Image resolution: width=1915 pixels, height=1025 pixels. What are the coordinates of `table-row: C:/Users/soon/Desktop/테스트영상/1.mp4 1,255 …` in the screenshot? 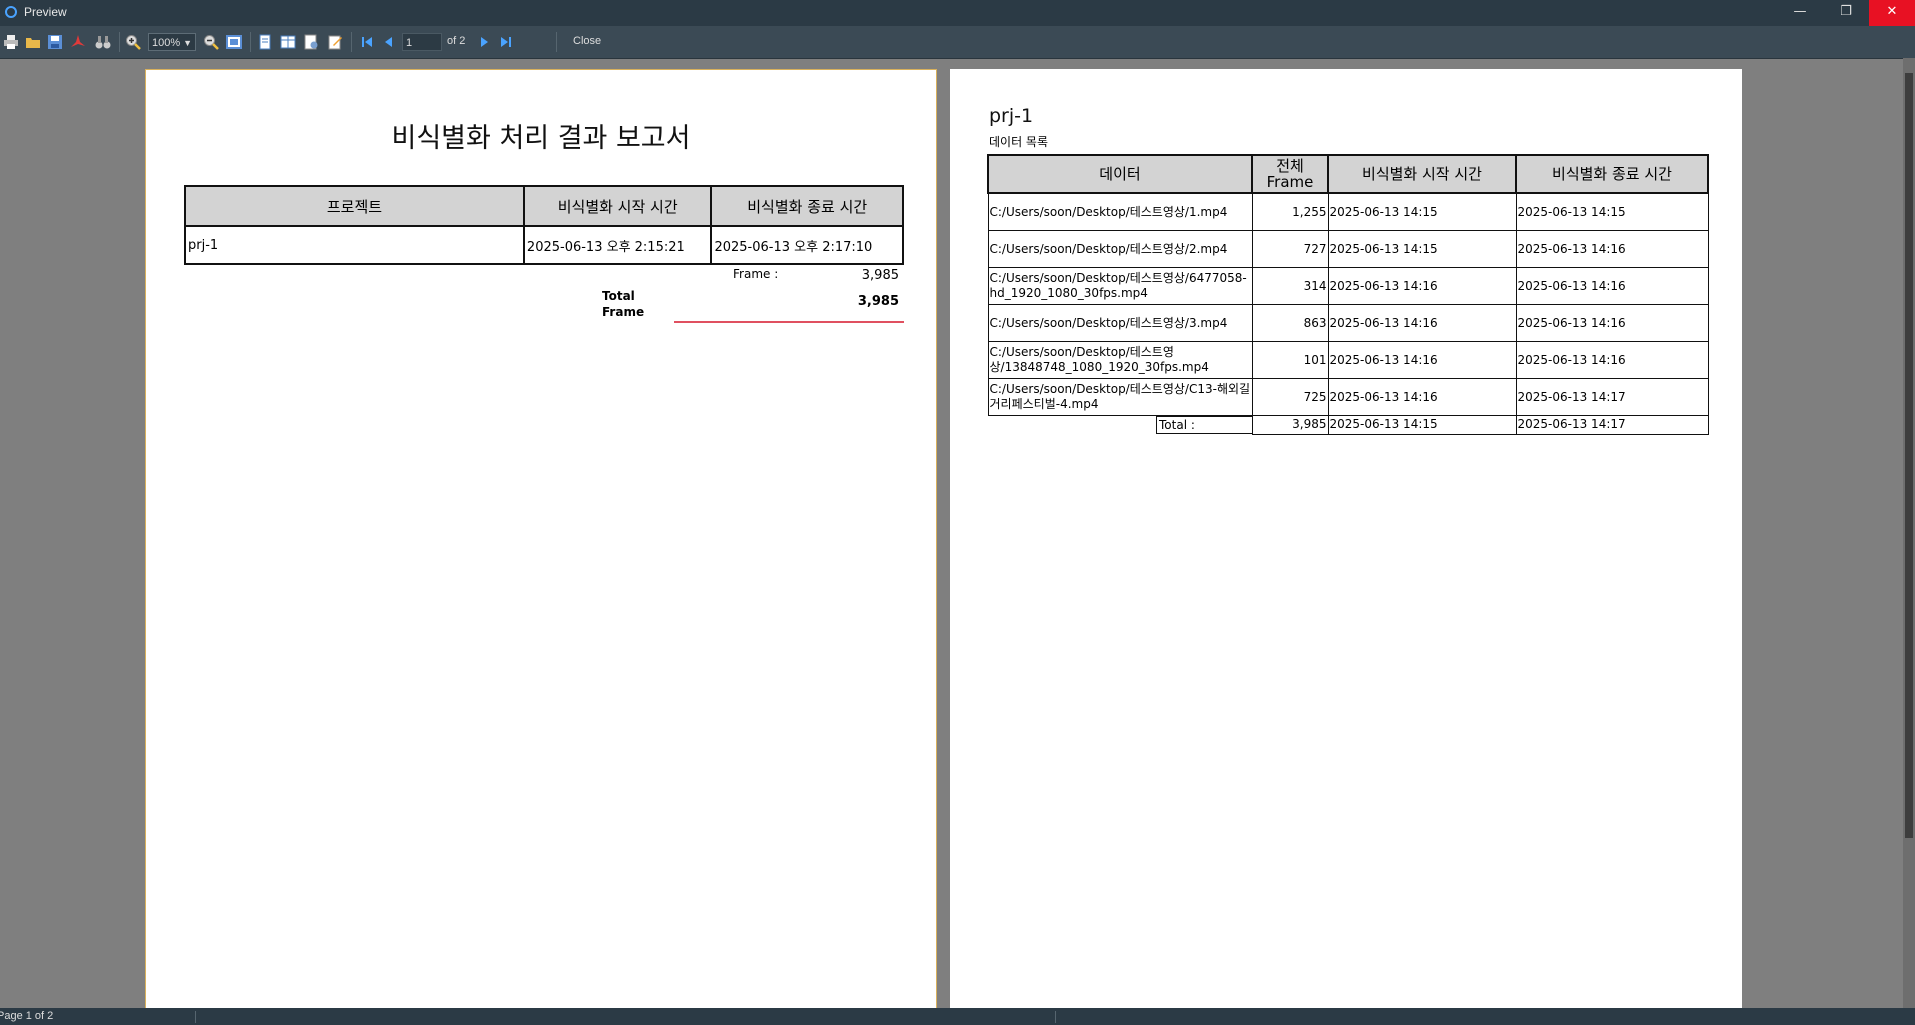 It's located at (1348, 211).